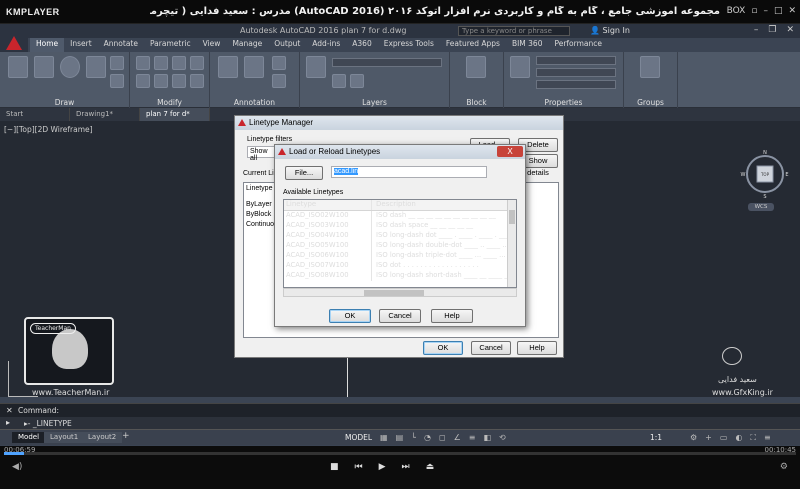  Describe the element at coordinates (520, 67) in the screenshot. I see `match-properties-icon` at that location.